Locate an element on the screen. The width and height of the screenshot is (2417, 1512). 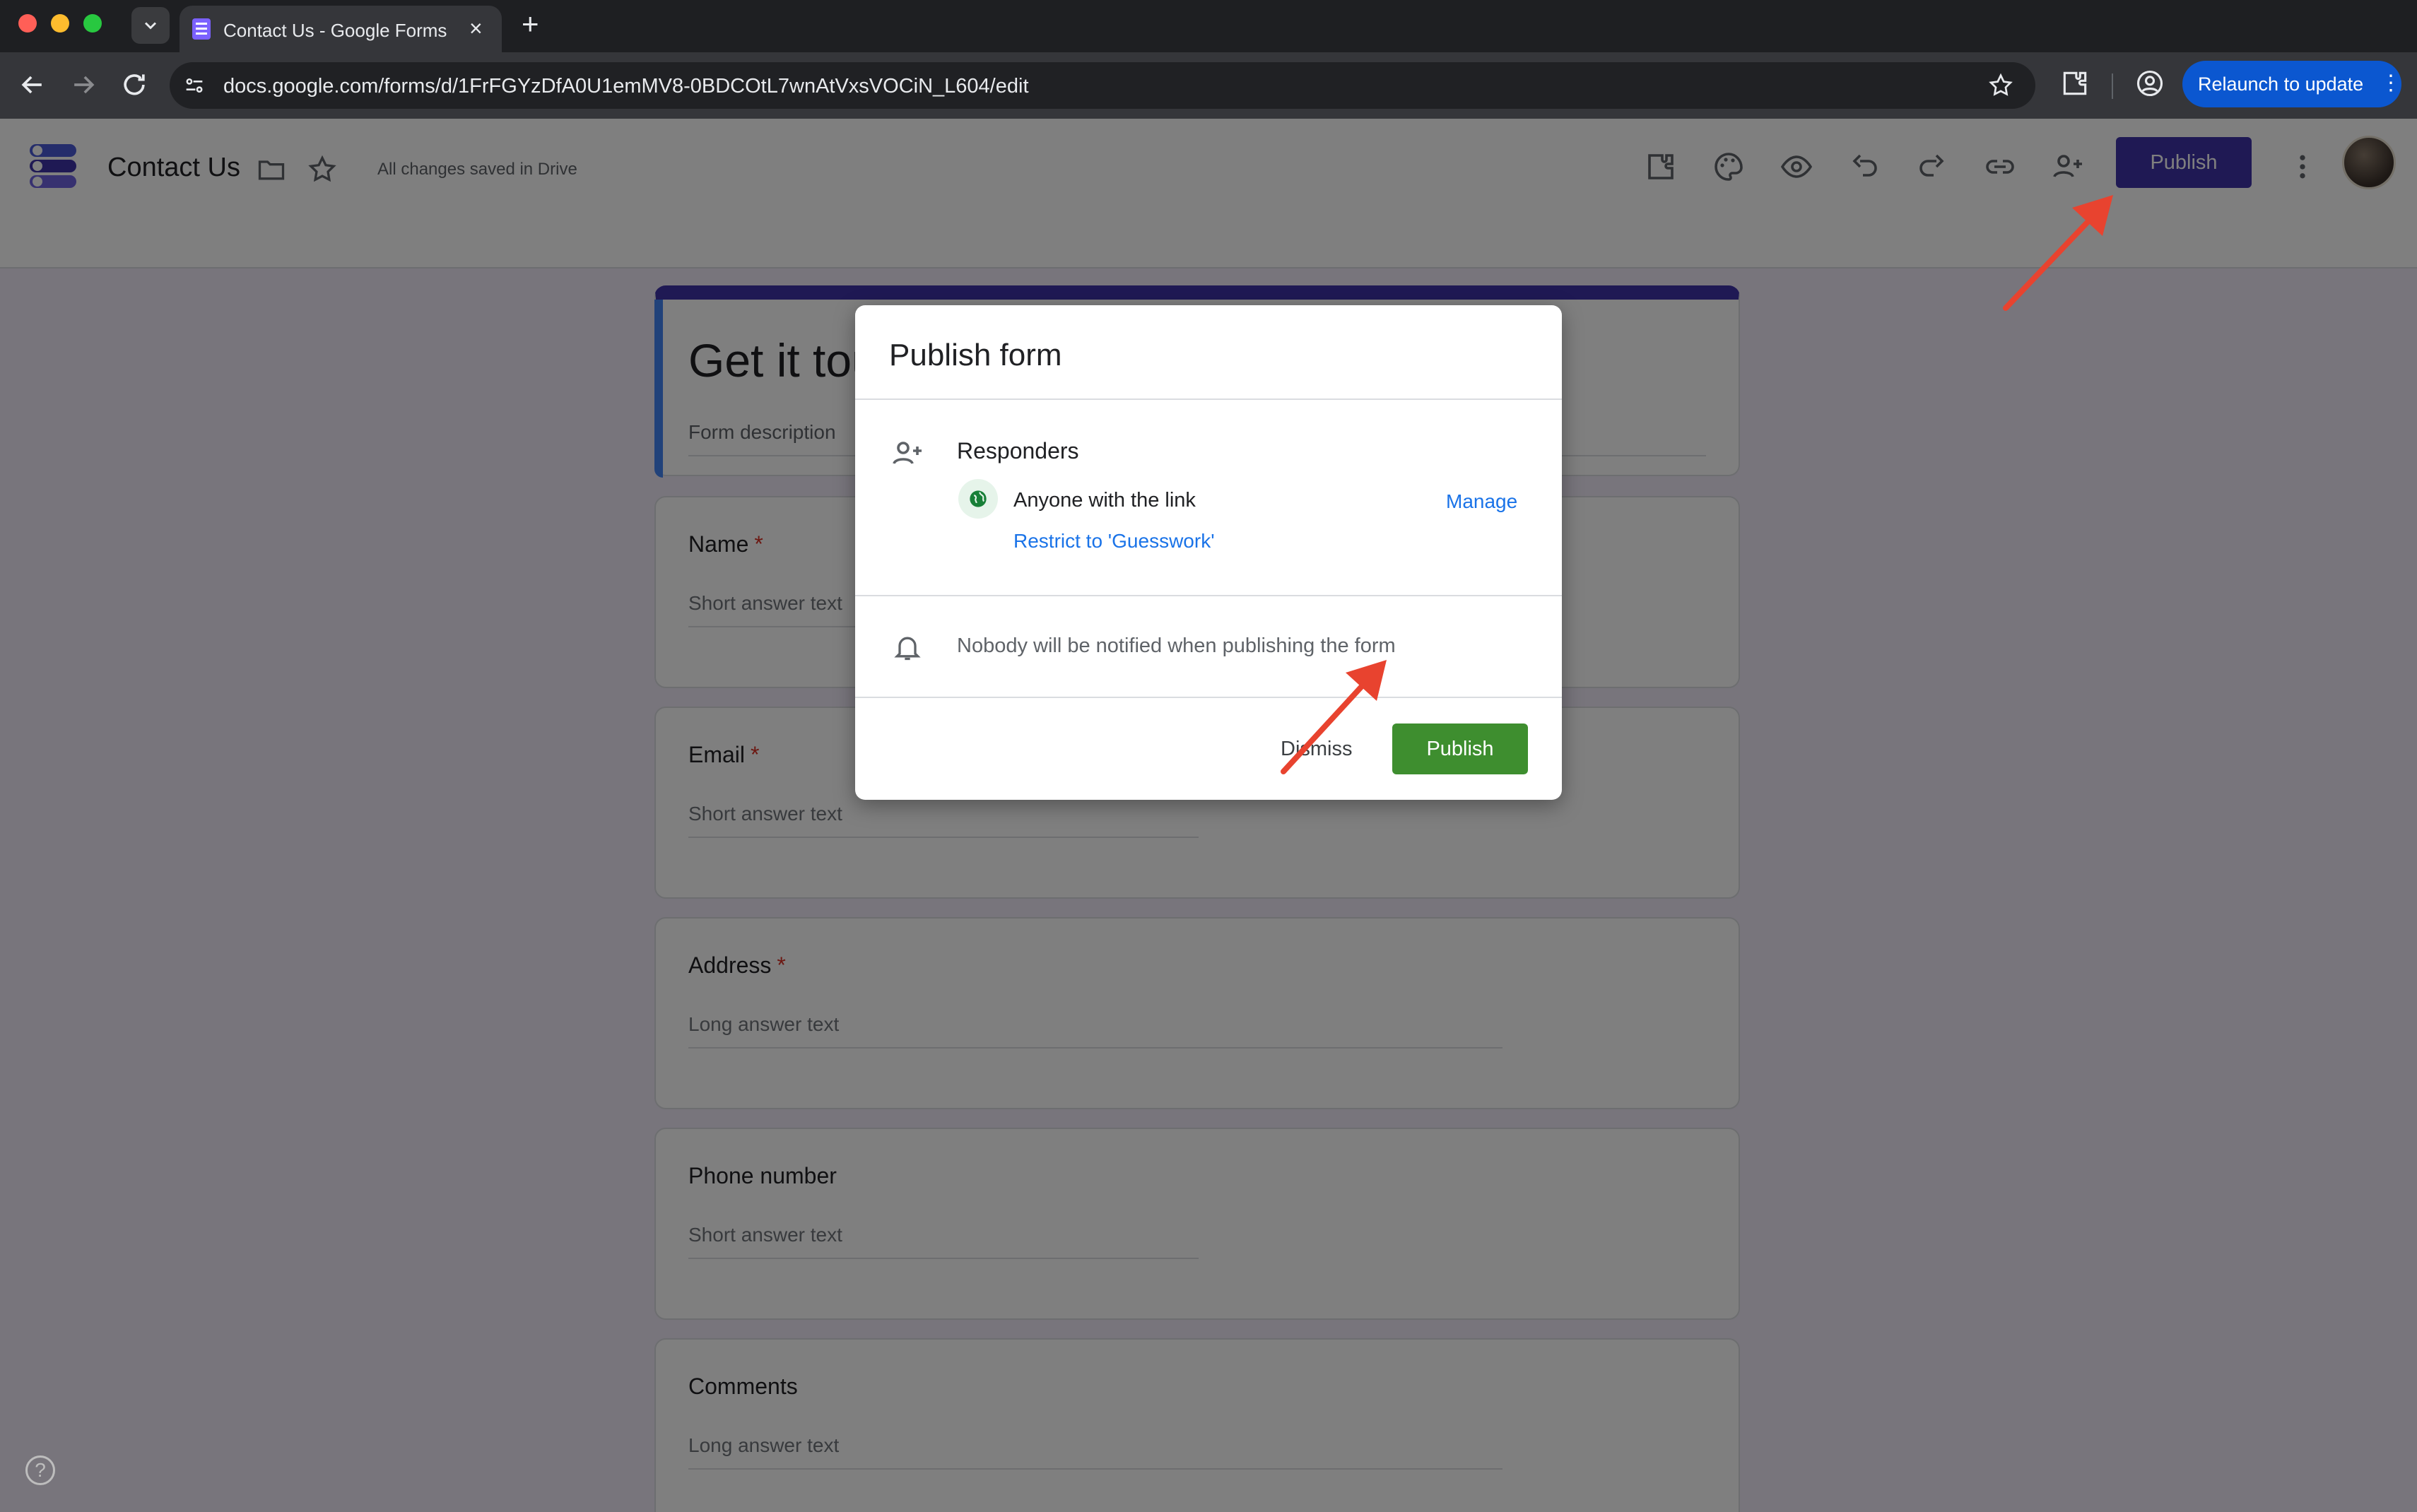
annotation-arrows is located at coordinates (1697, 484).